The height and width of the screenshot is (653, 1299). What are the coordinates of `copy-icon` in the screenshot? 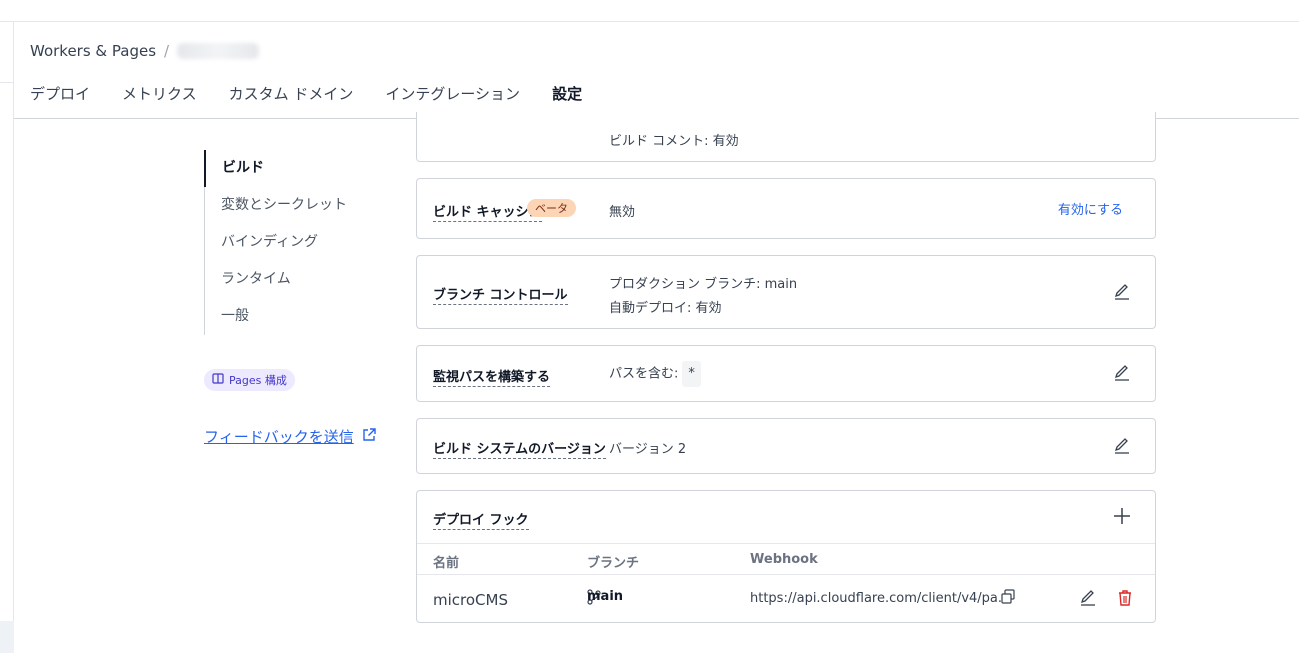 It's located at (1008, 599).